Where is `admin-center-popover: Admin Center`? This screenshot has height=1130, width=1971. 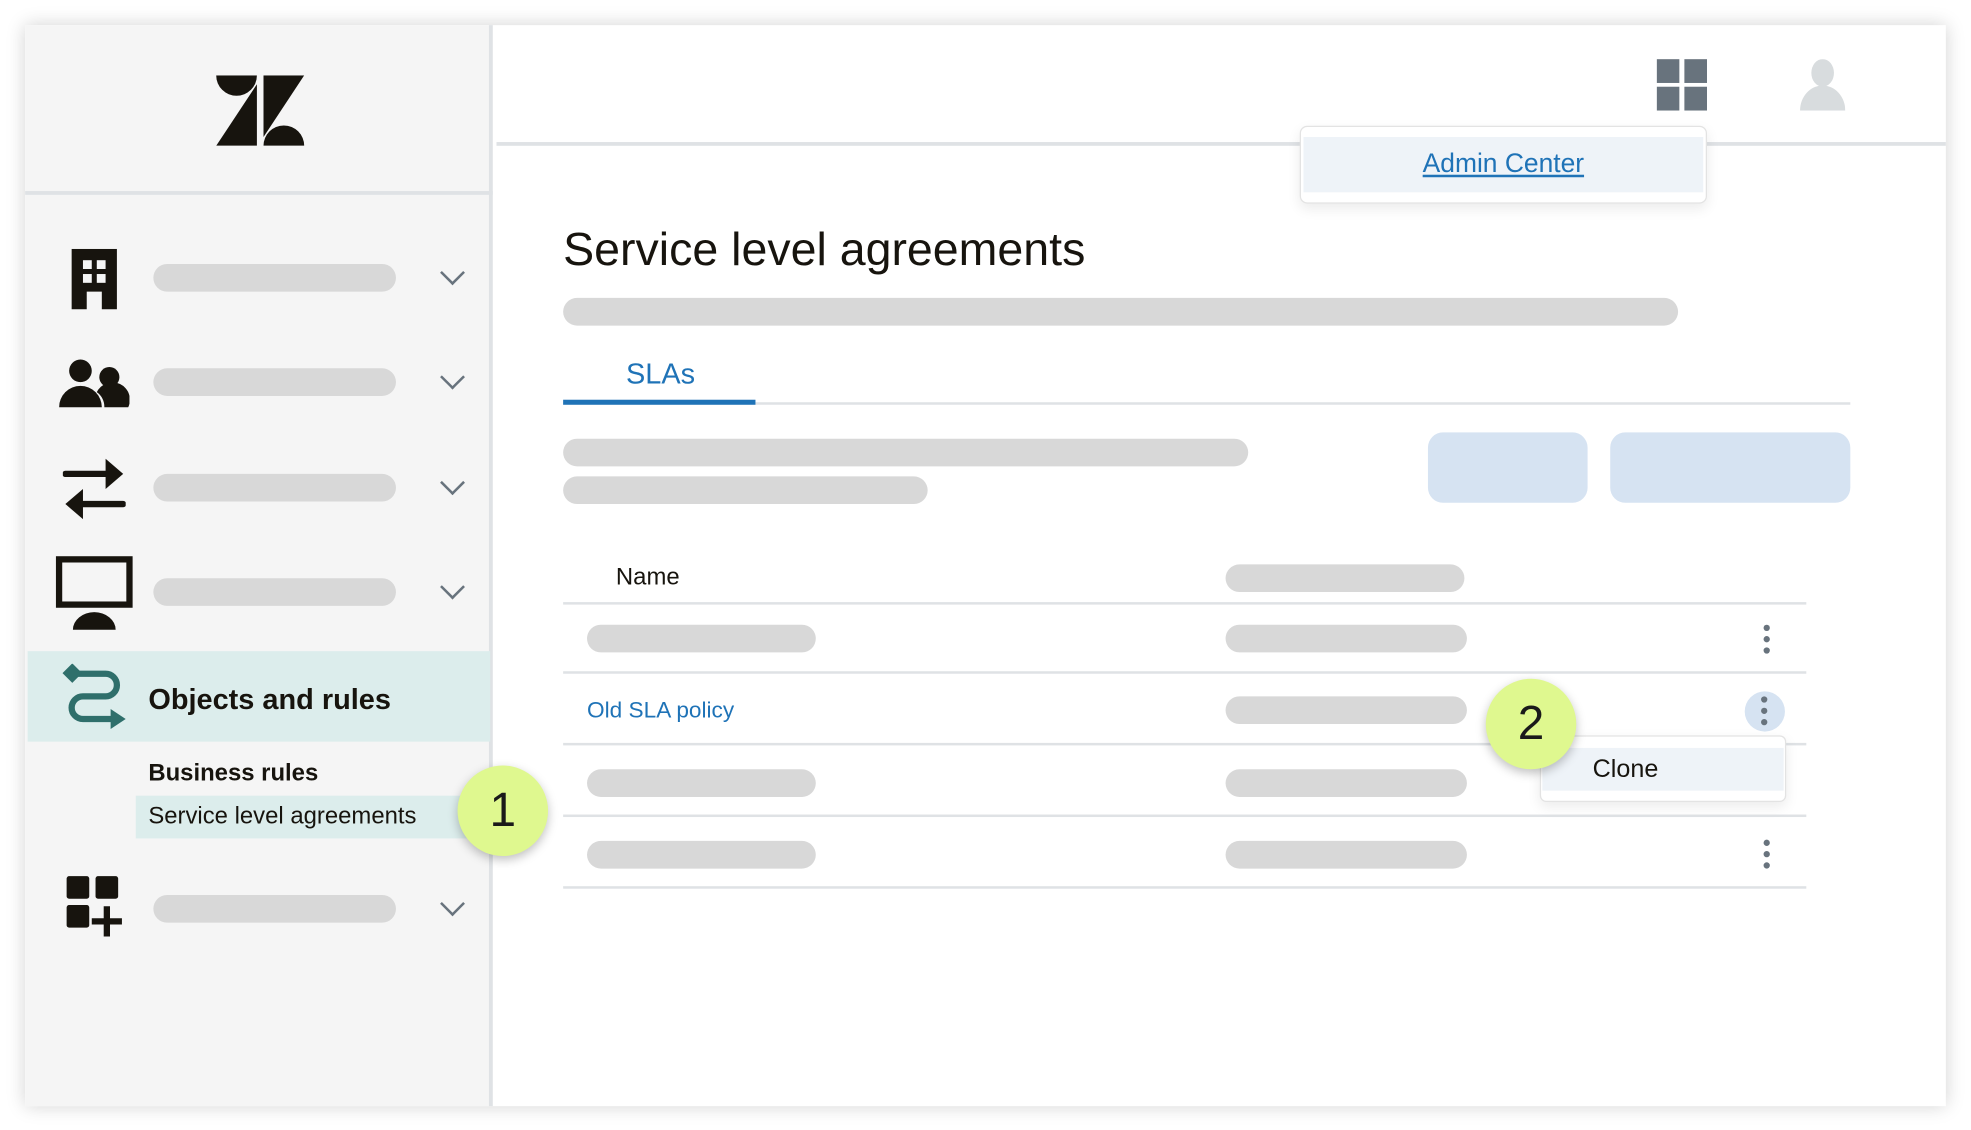
admin-center-popover: Admin Center is located at coordinates (1503, 164).